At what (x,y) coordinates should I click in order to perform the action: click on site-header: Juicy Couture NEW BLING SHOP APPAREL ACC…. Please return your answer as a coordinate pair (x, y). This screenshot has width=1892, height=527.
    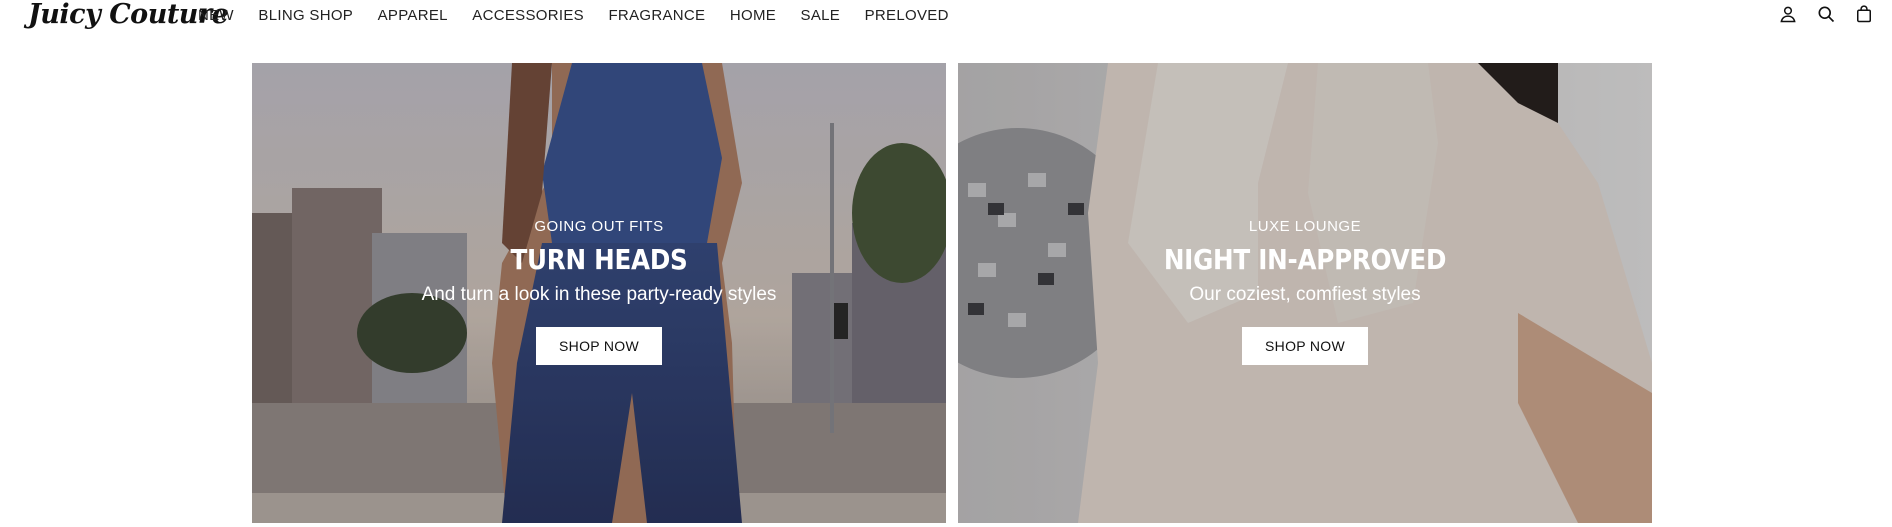
    Looking at the image, I should click on (946, 16).